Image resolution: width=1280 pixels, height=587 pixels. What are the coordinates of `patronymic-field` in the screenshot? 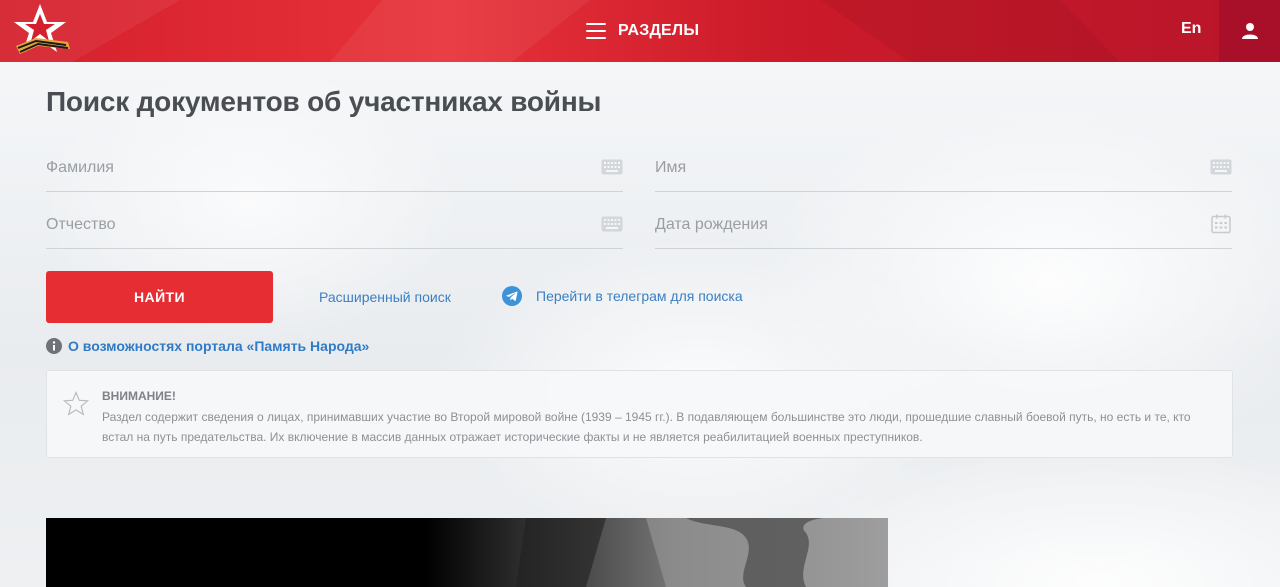 It's located at (334, 226).